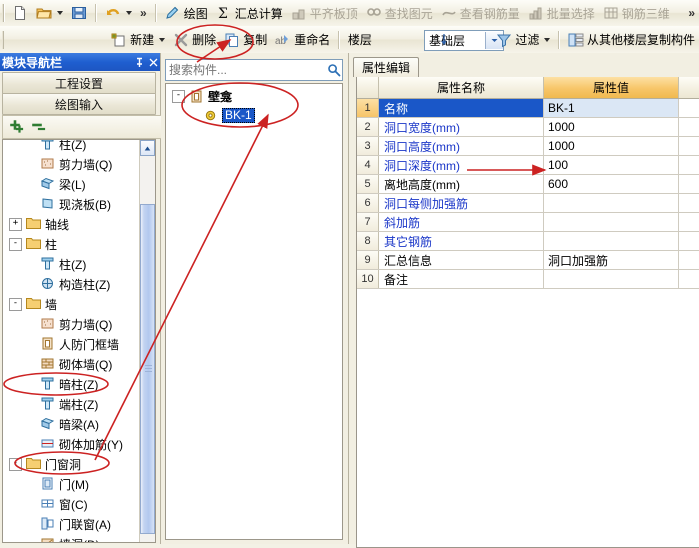 The height and width of the screenshot is (548, 699). What do you see at coordinates (71, 424) in the screenshot?
I see `module-tree-item-14: 暗梁(A)` at bounding box center [71, 424].